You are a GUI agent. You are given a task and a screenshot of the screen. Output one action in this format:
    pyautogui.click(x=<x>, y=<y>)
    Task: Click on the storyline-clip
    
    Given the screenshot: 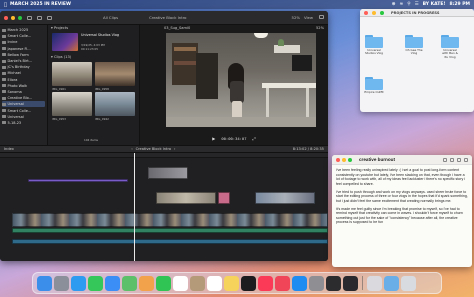 What is the action you would take?
    pyautogui.click(x=170, y=220)
    